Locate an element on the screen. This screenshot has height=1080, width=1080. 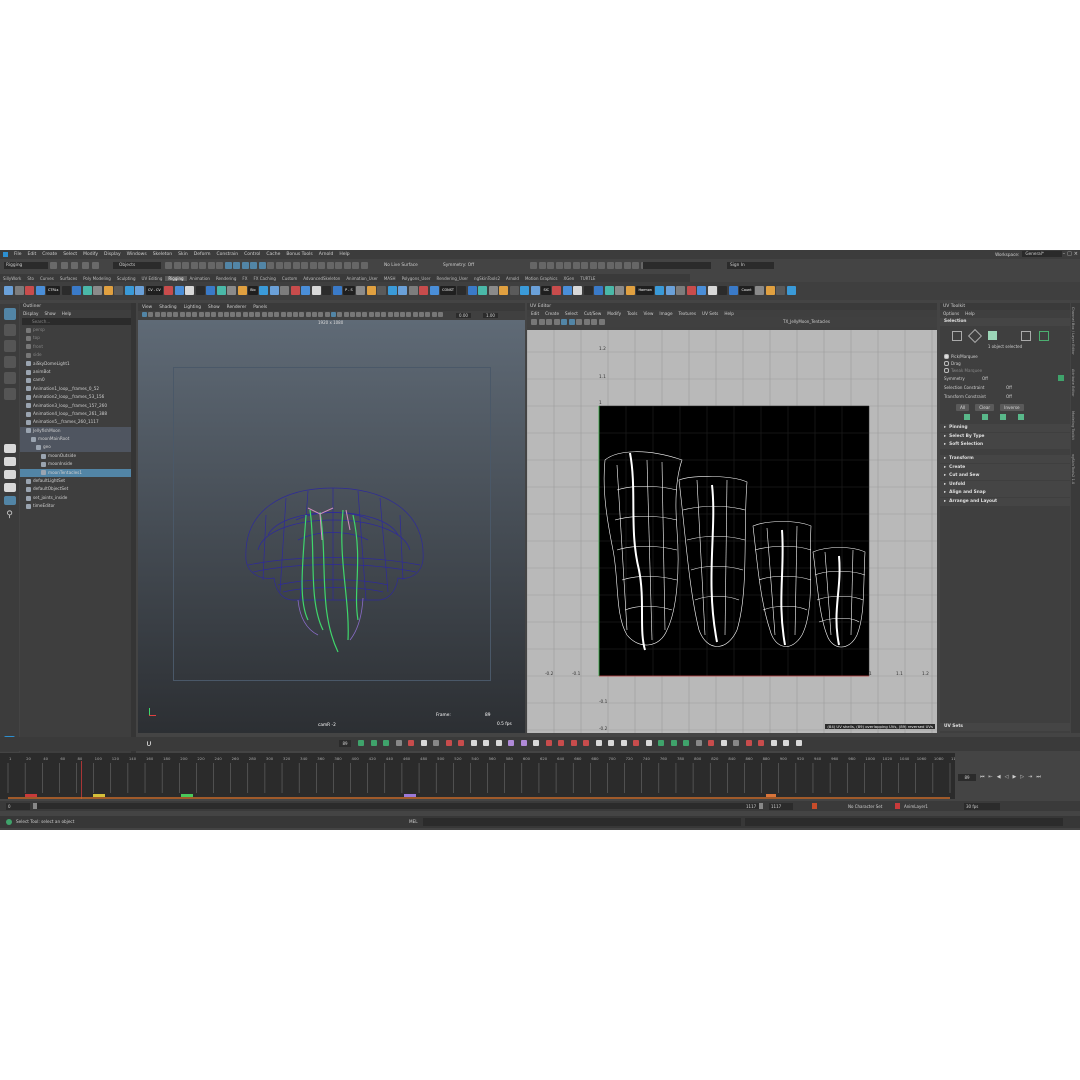
toolkit-section-header: ▸ Align and Snap is located at coordinates (1005, 493).